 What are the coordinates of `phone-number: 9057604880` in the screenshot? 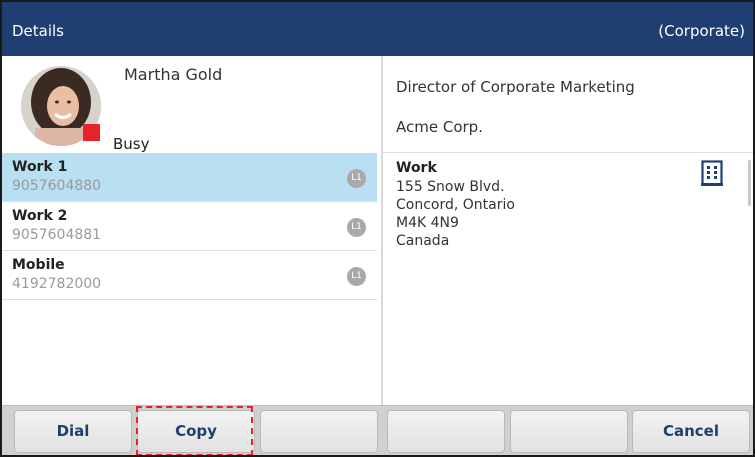 It's located at (57, 186).